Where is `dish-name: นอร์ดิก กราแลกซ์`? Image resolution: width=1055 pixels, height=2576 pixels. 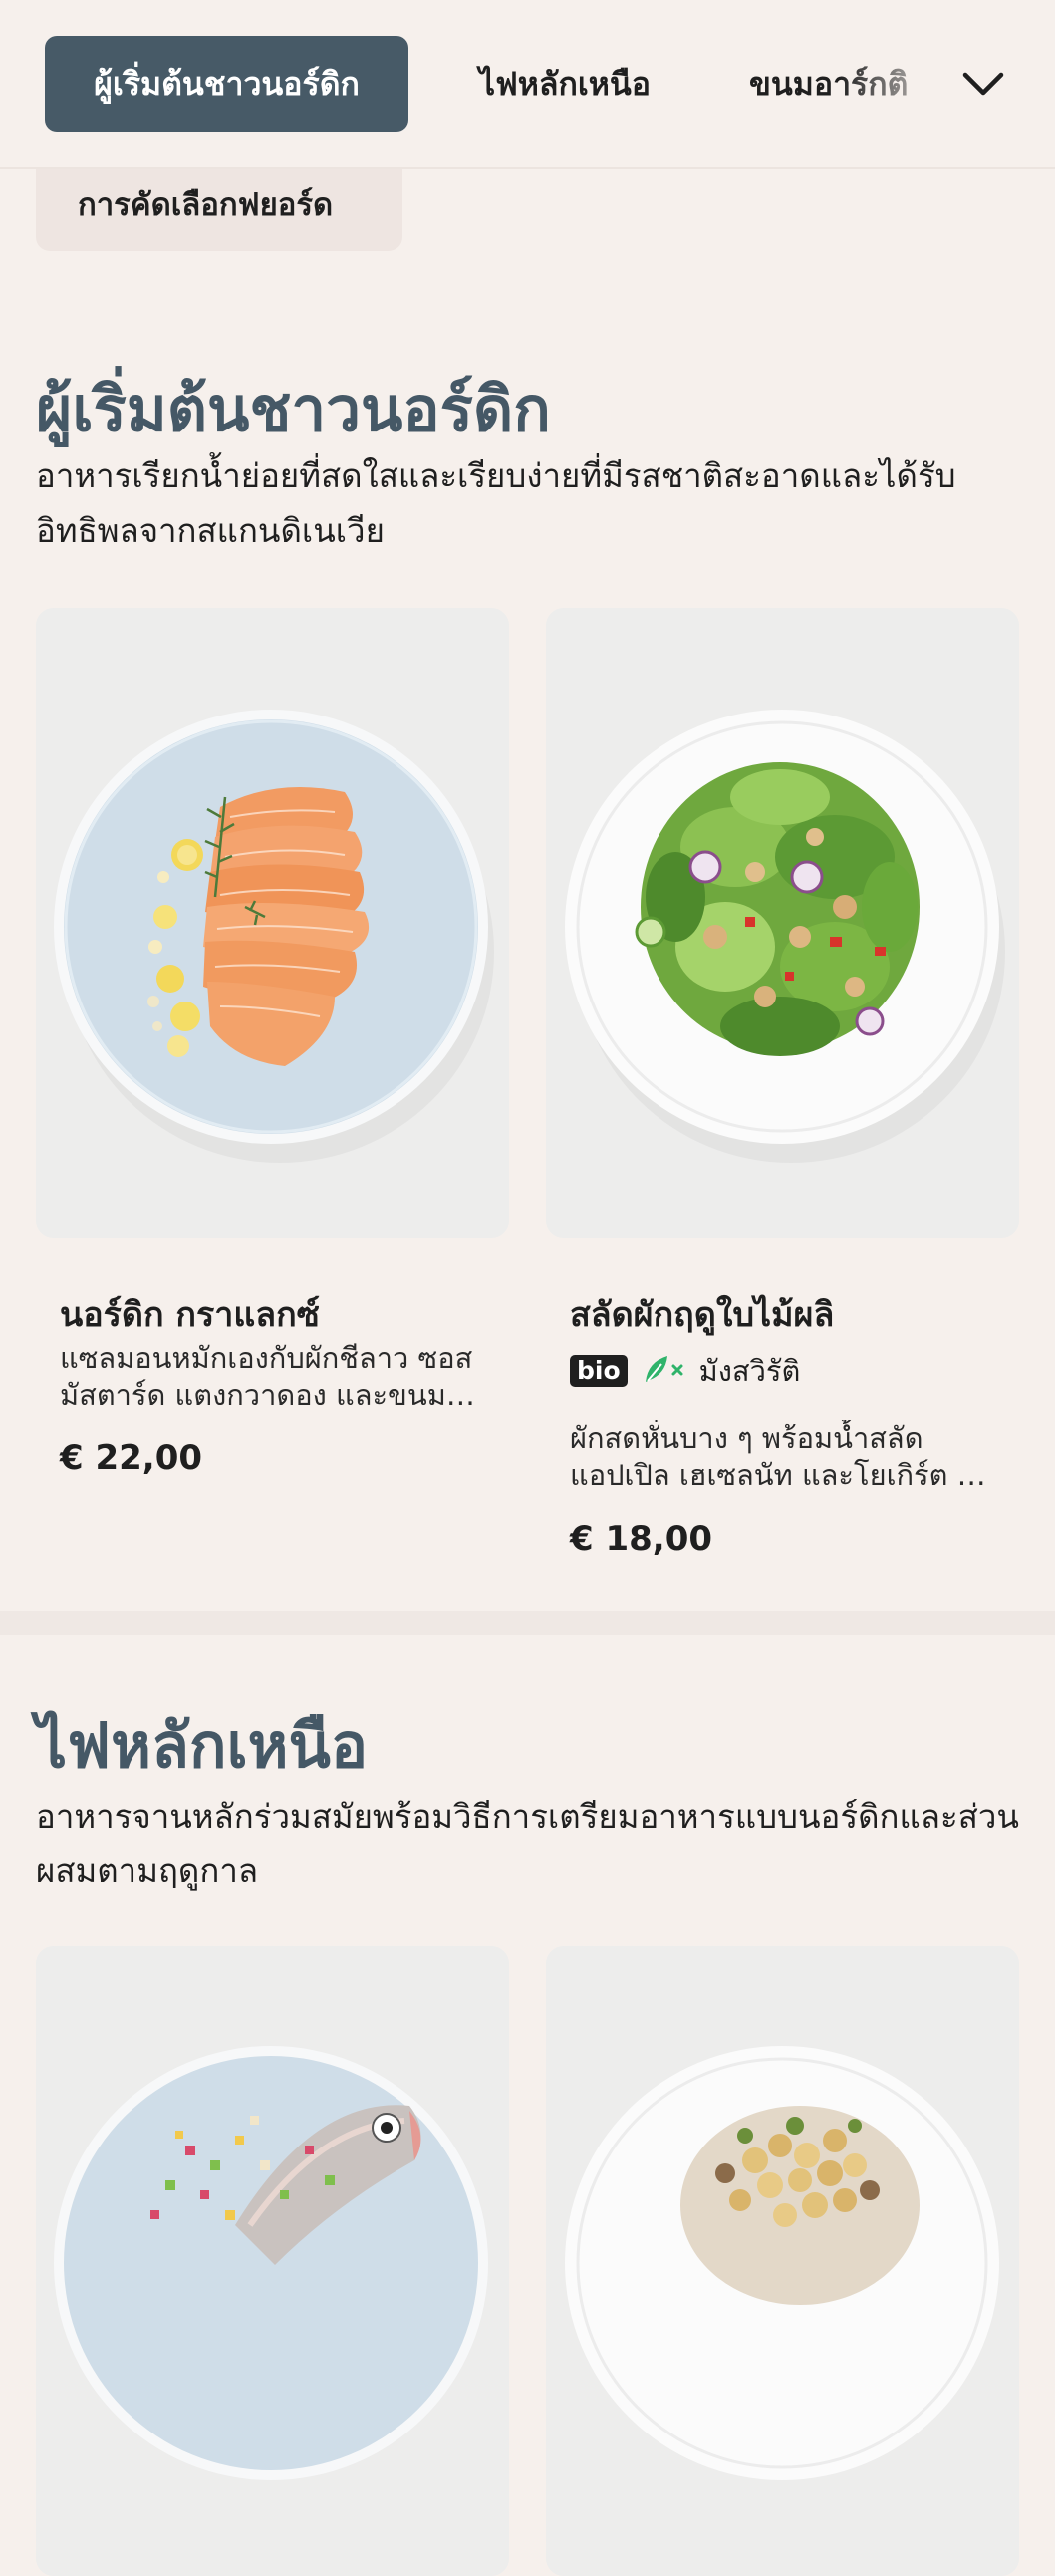
dish-name: นอร์ดิก กราแลกซ์ is located at coordinates (190, 1314).